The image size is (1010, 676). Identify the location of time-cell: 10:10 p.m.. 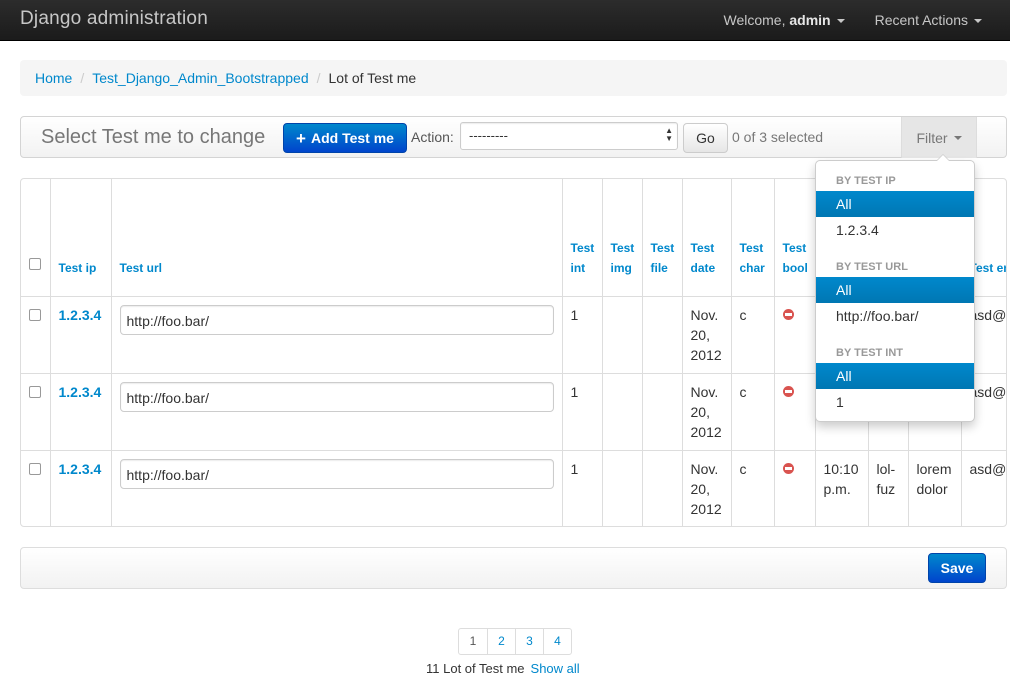
(841, 488).